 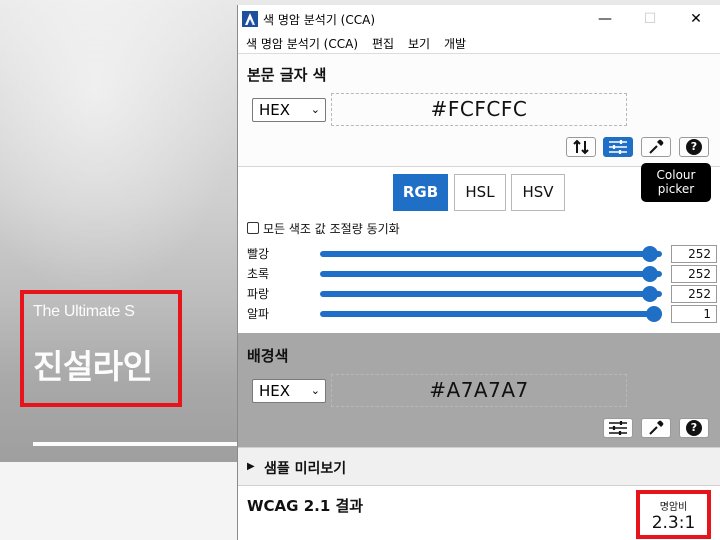 I want to click on foreground-title: 본문 글자 색, so click(x=287, y=75).